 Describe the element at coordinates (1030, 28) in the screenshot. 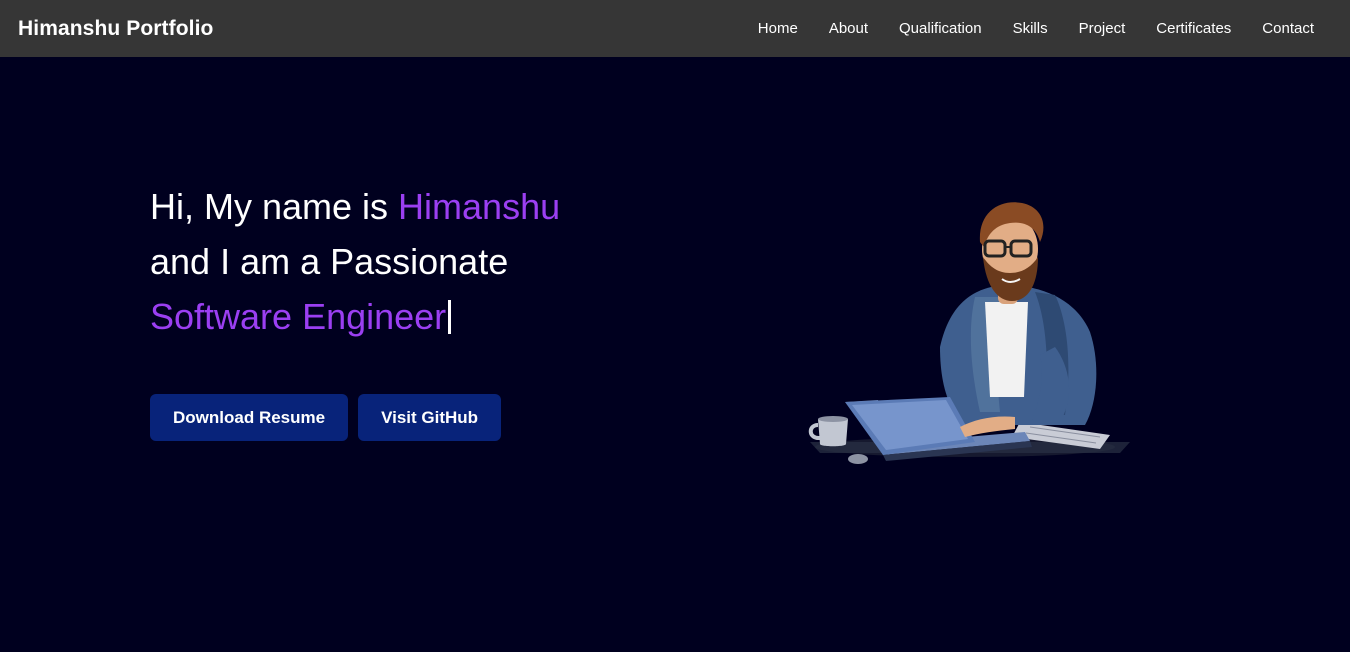

I see `nav-link-skills: Skills` at that location.